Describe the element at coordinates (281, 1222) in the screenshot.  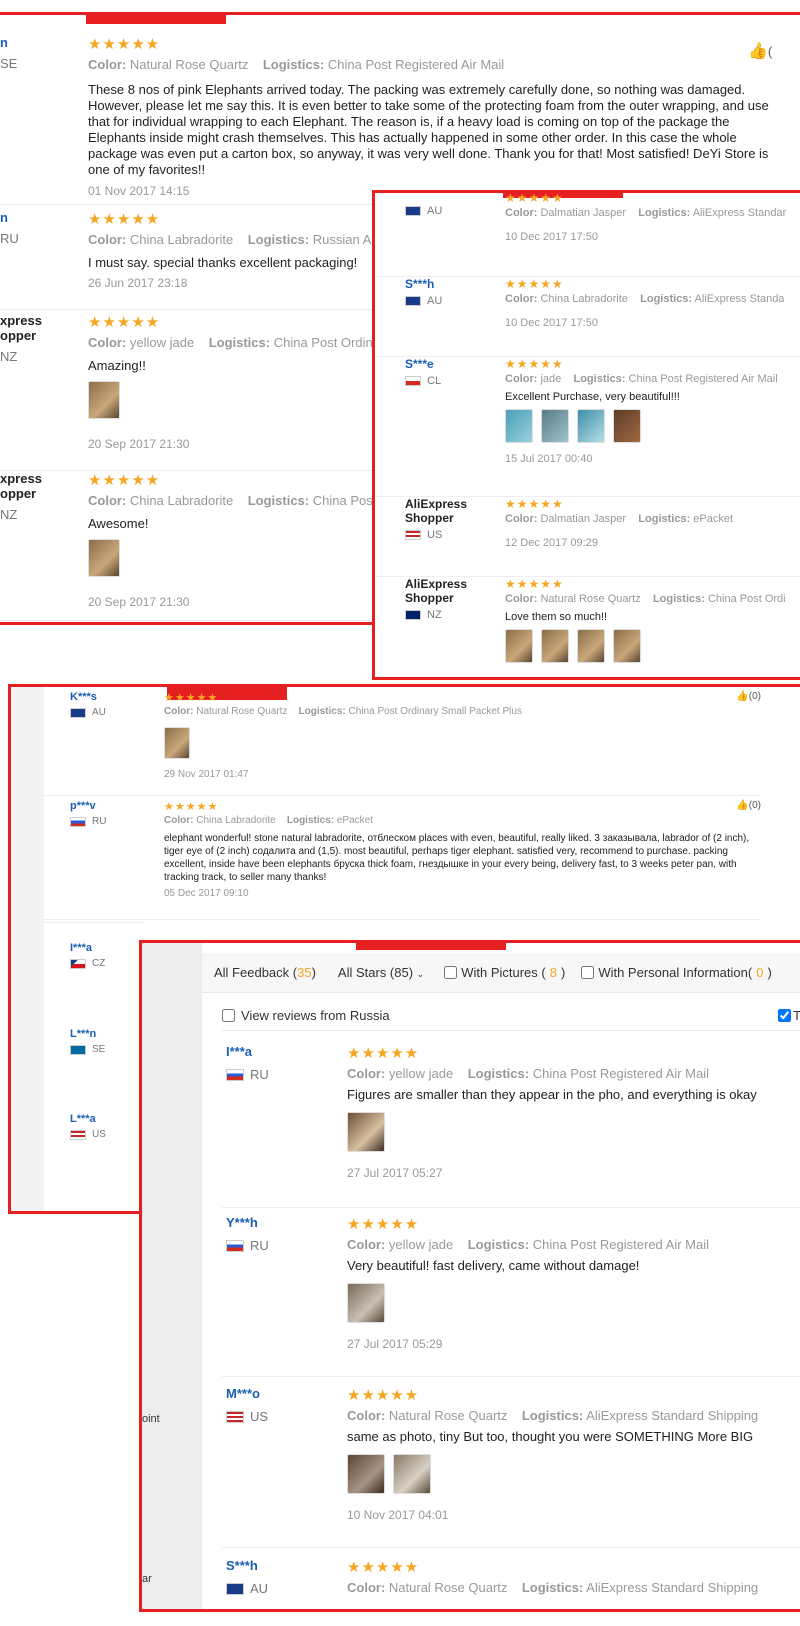
I see `reviewer-name: Y***h` at that location.